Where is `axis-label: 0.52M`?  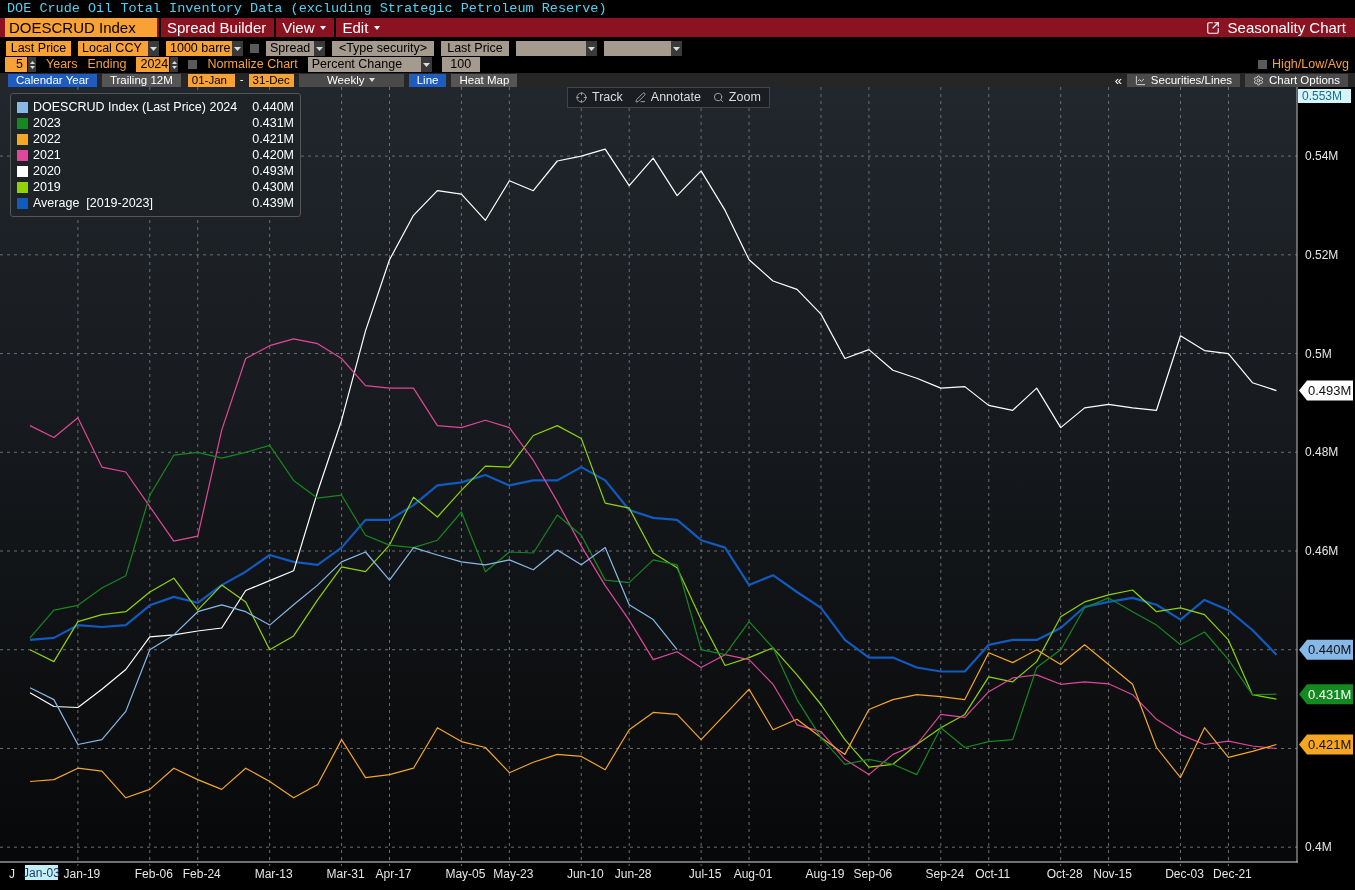
axis-label: 0.52M is located at coordinates (1322, 254).